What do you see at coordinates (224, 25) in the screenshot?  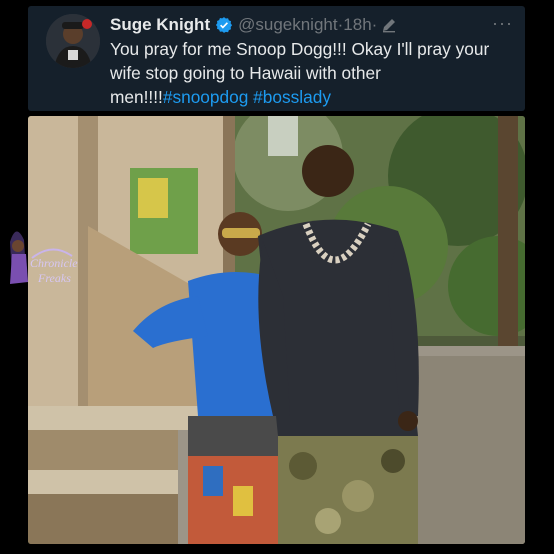 I see `verified-badge-icon` at bounding box center [224, 25].